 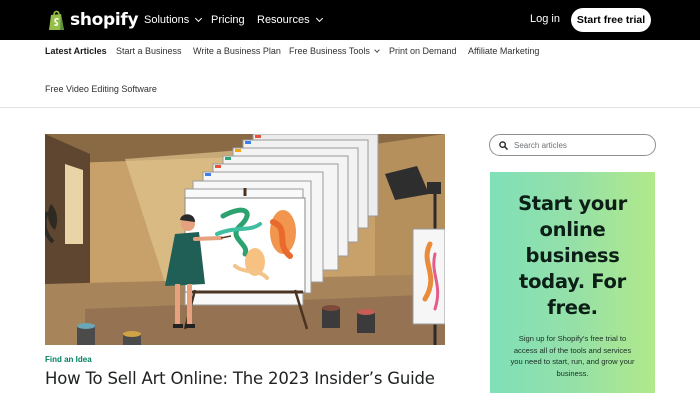 I want to click on nav-pricing-label: Pricing, so click(x=228, y=20).